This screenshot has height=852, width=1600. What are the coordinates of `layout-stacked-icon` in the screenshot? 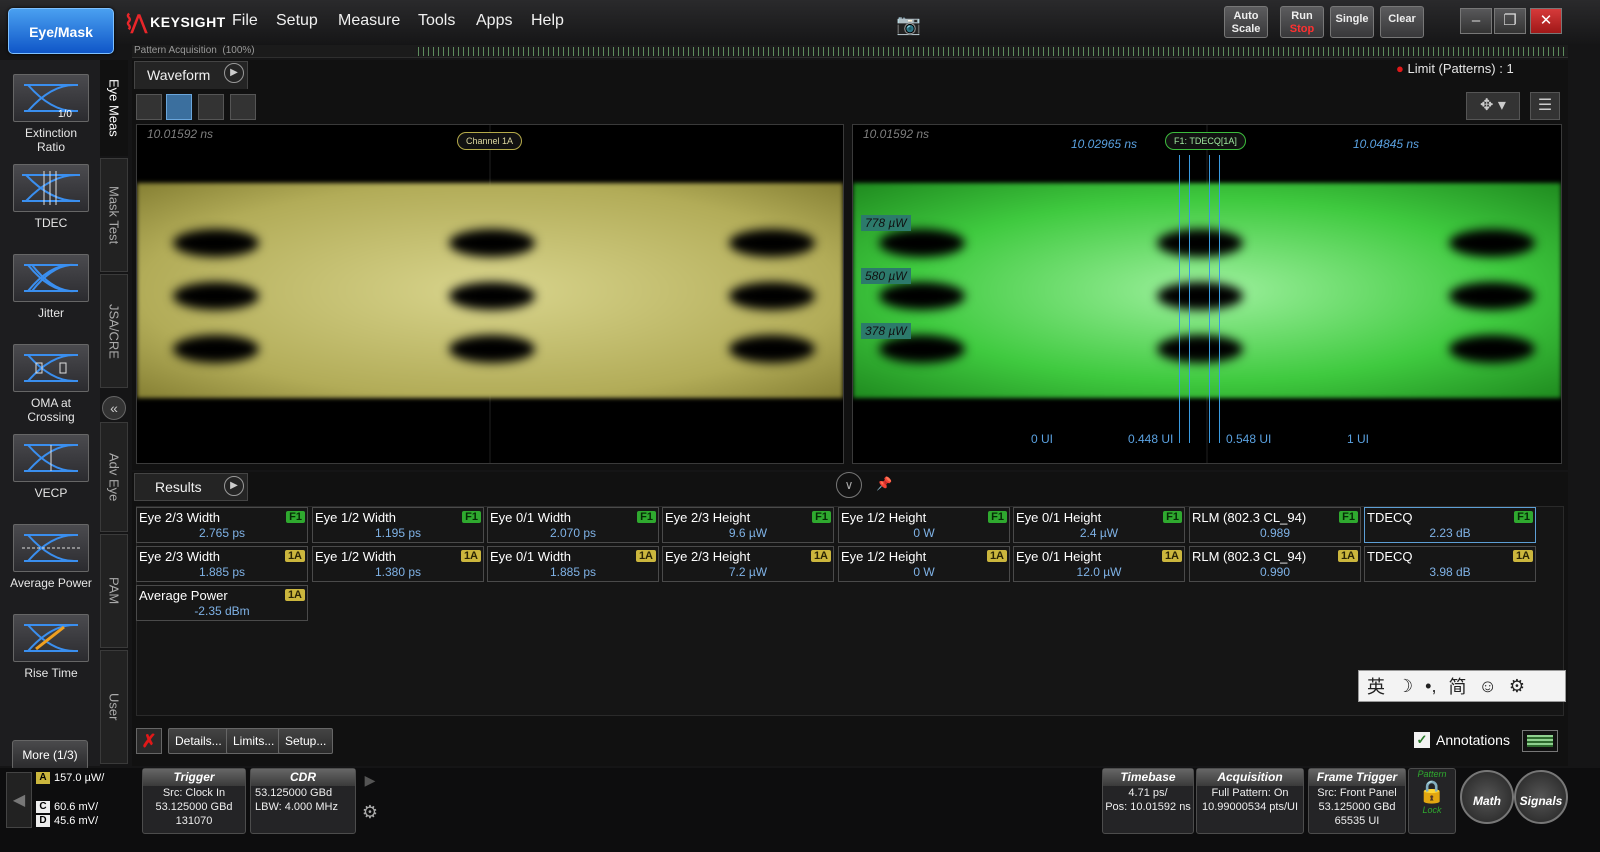 It's located at (211, 107).